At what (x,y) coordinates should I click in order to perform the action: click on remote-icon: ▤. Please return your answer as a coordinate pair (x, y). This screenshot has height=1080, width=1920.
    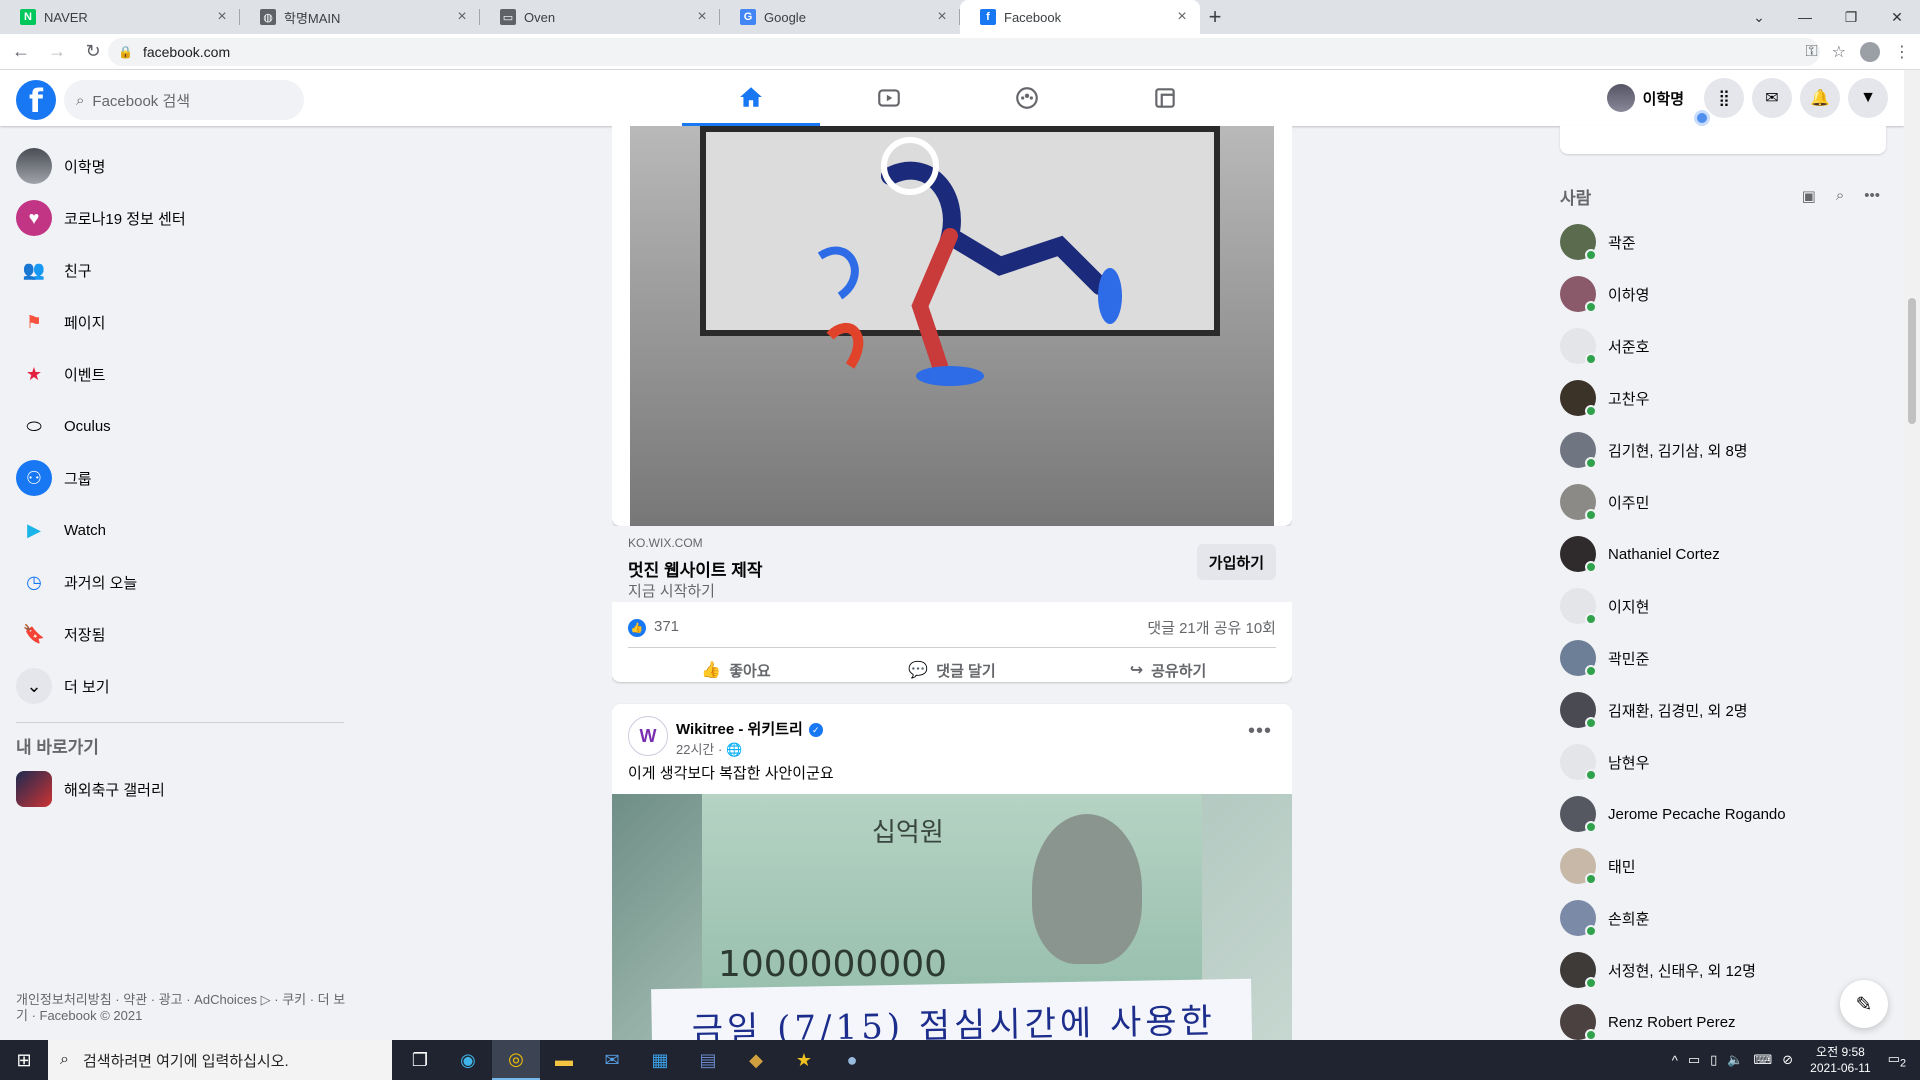
    Looking at the image, I should click on (708, 1060).